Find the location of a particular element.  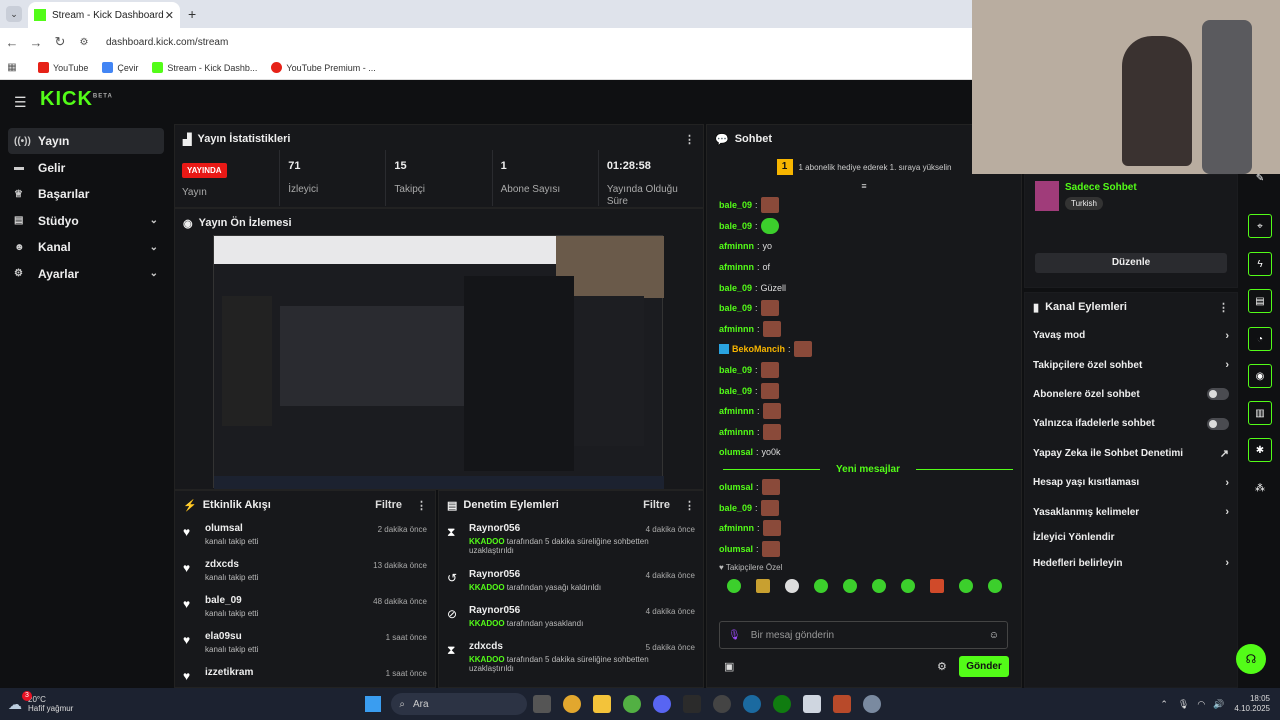

bookmark-translate: Çevir is located at coordinates (120, 67).